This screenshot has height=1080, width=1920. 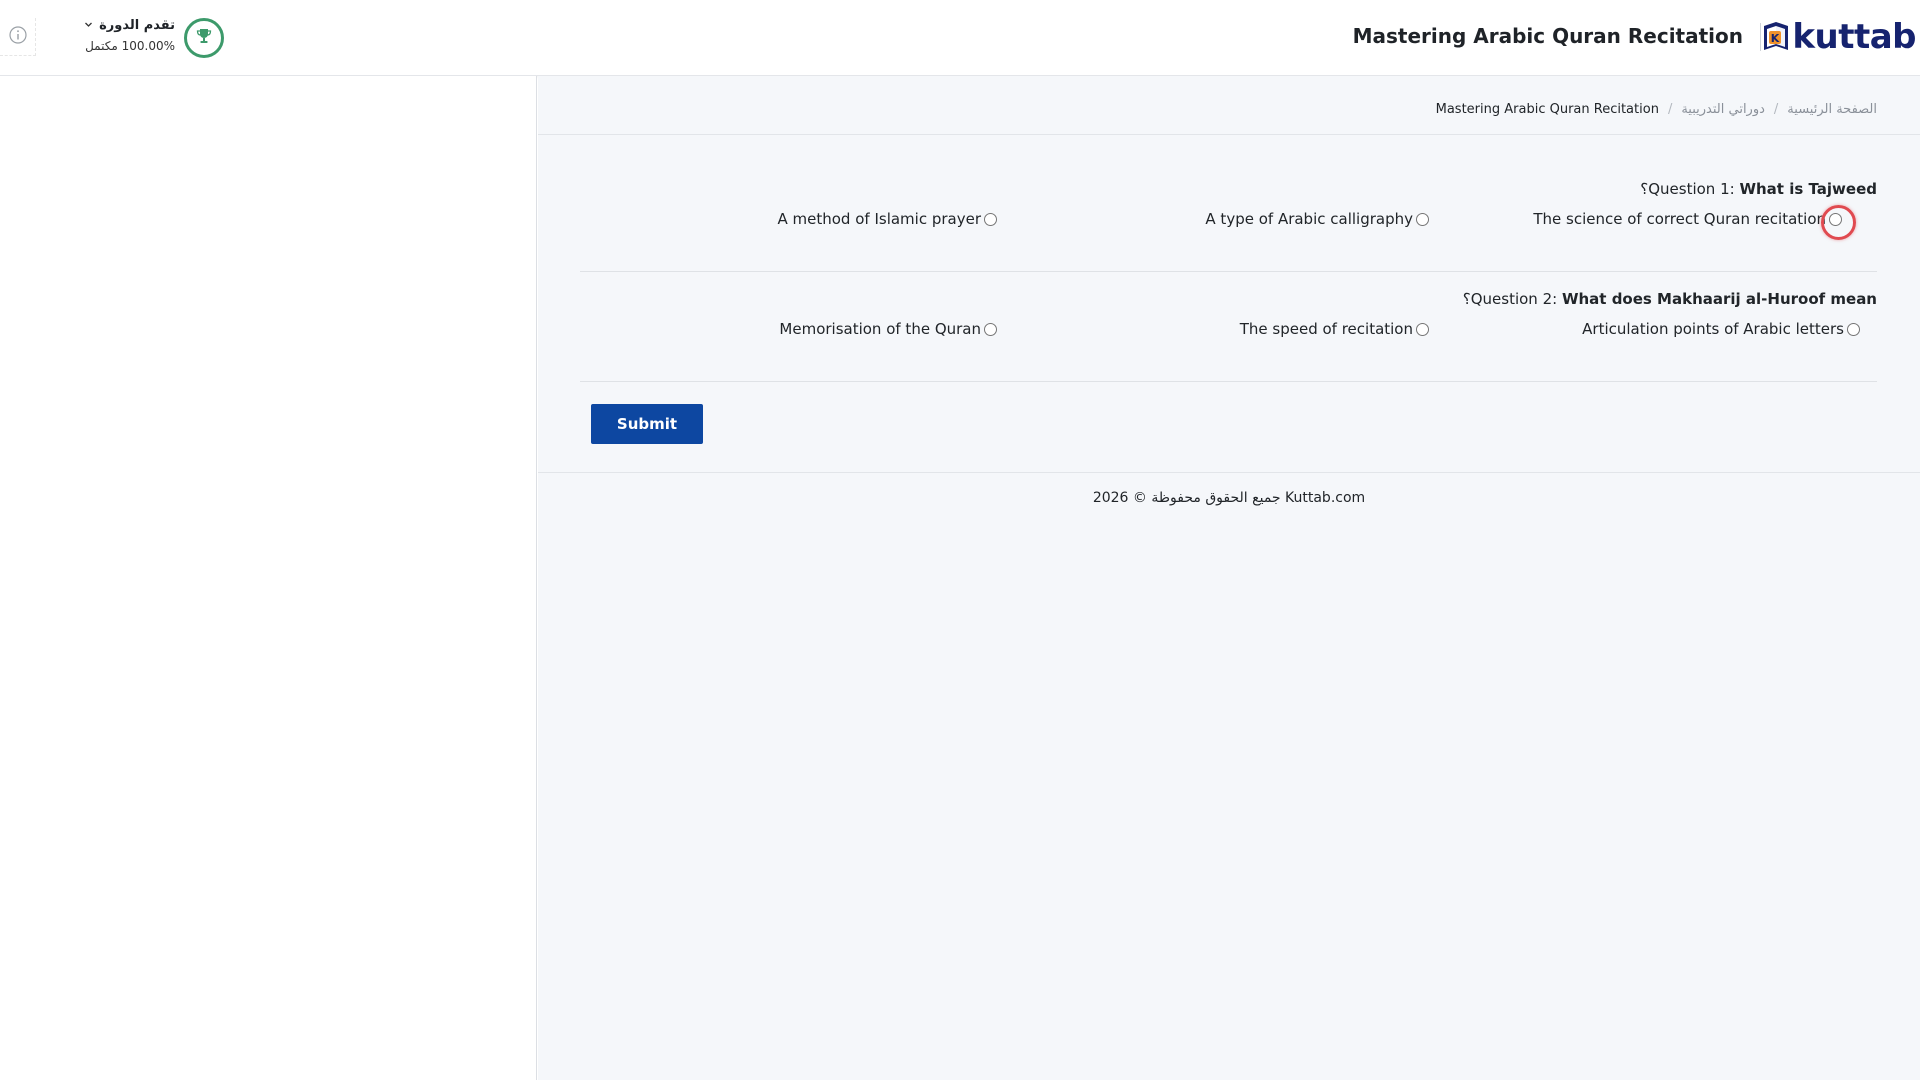 I want to click on question-1-option-2: A type of Arabic calligraphy, so click(x=1317, y=219).